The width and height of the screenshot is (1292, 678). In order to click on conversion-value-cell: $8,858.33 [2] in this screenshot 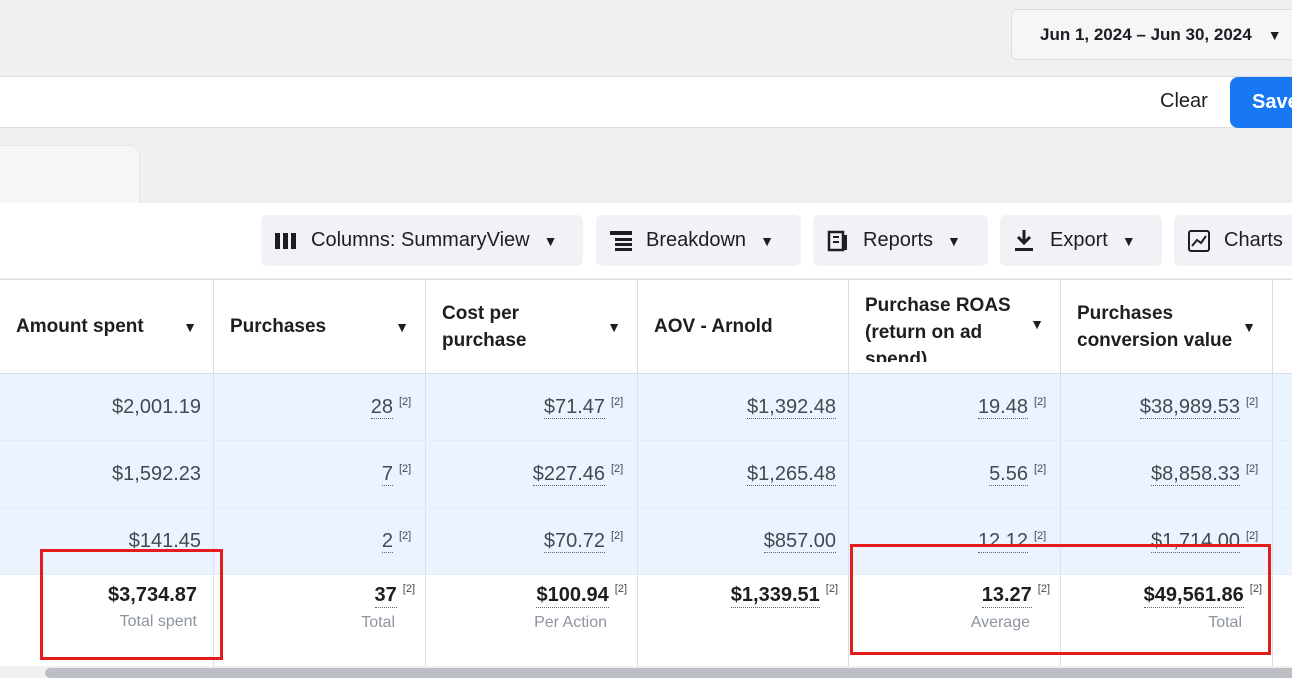, I will do `click(1167, 474)`.